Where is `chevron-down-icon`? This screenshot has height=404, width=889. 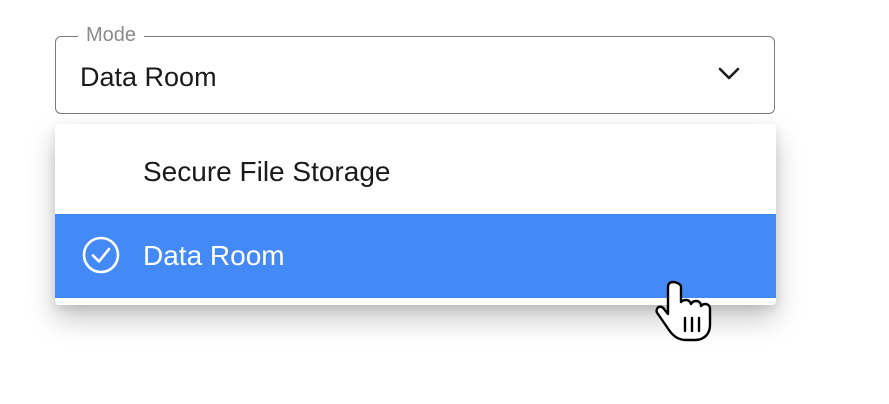
chevron-down-icon is located at coordinates (729, 74).